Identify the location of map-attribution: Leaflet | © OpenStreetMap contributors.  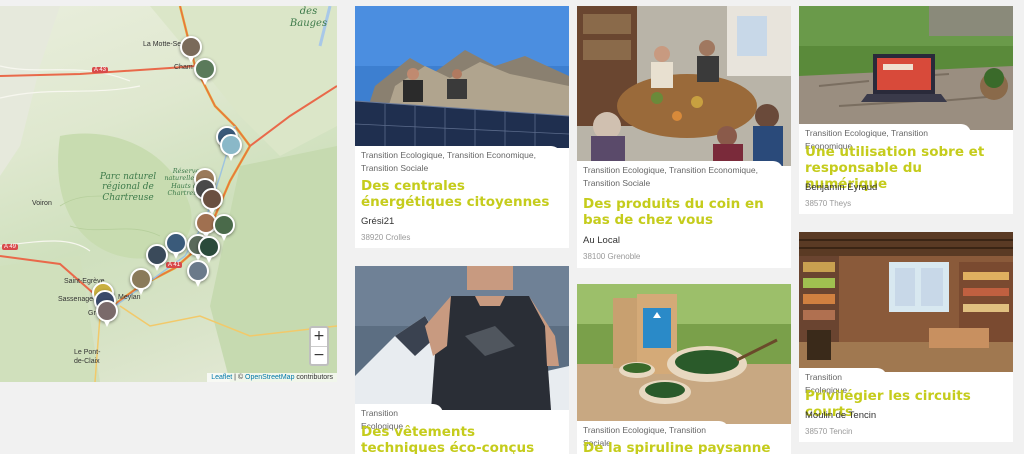
(272, 377).